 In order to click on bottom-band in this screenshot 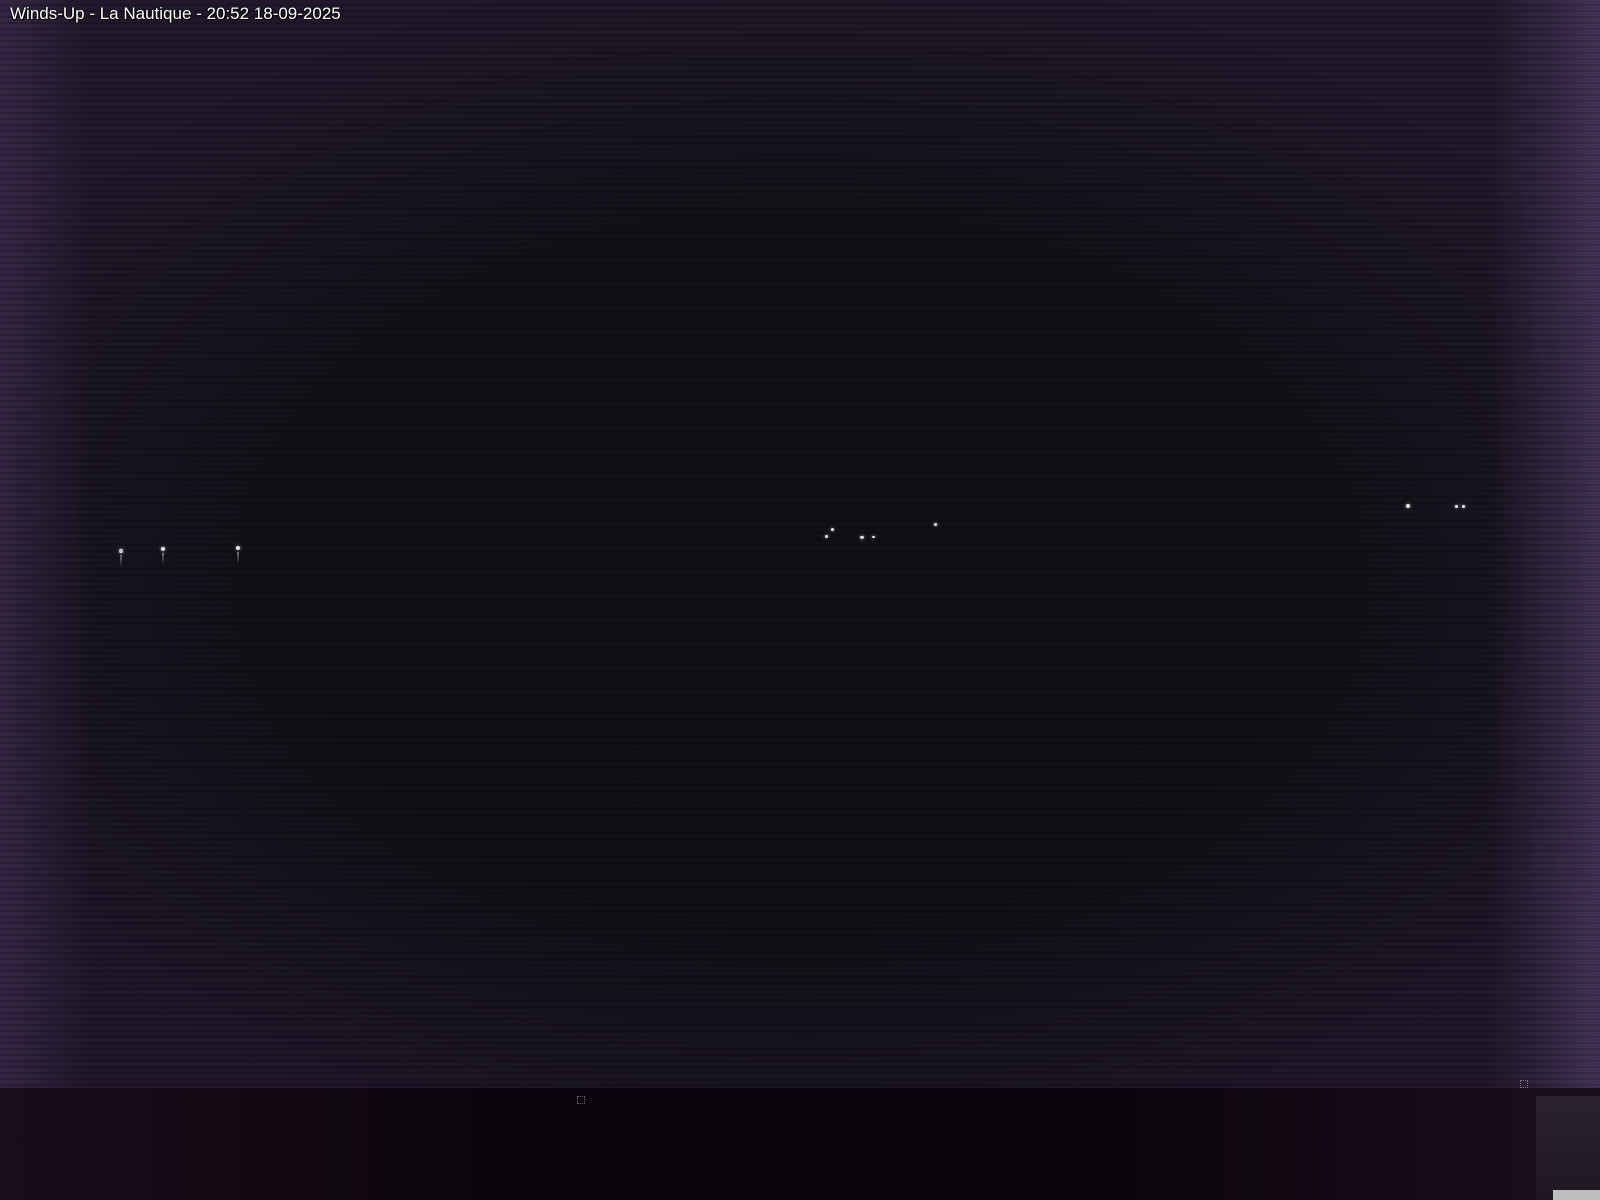, I will do `click(800, 1144)`.